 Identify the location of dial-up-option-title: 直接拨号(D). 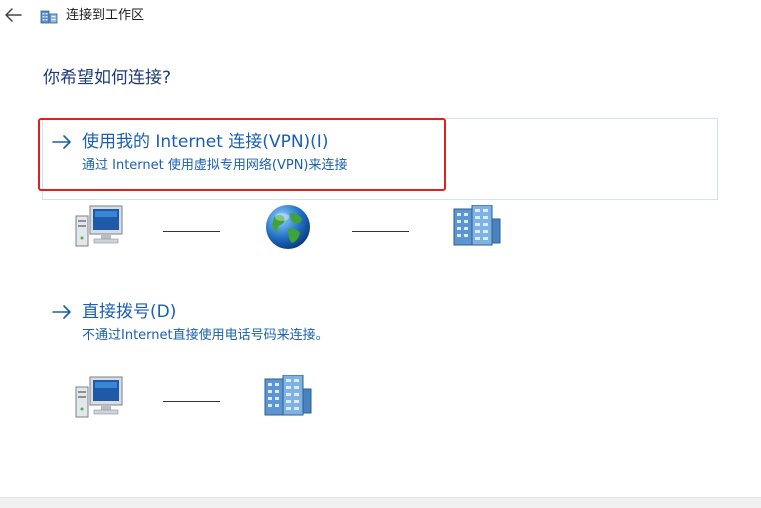
(129, 312).